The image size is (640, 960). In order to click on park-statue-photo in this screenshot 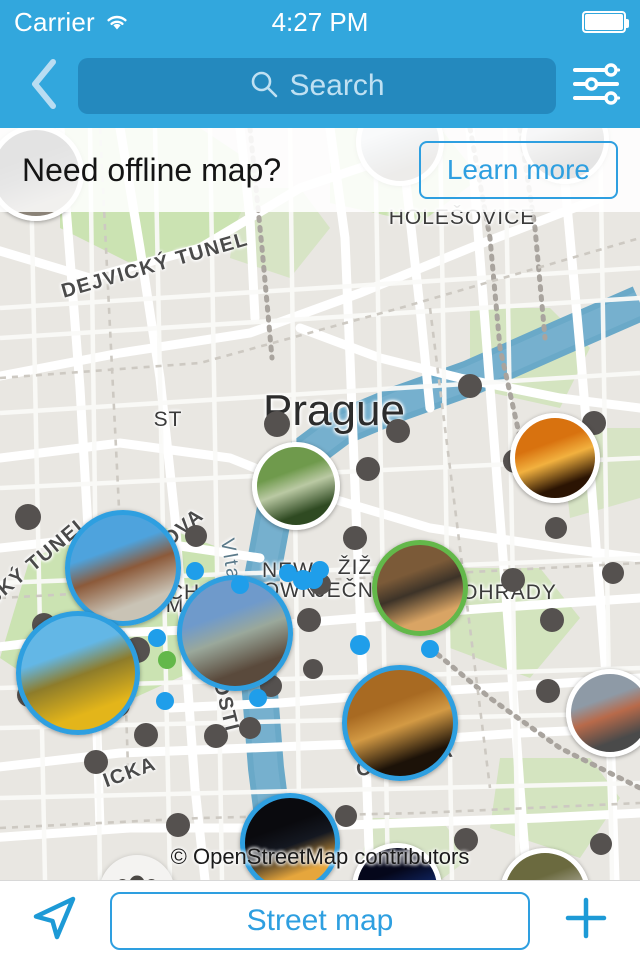, I will do `click(296, 486)`.